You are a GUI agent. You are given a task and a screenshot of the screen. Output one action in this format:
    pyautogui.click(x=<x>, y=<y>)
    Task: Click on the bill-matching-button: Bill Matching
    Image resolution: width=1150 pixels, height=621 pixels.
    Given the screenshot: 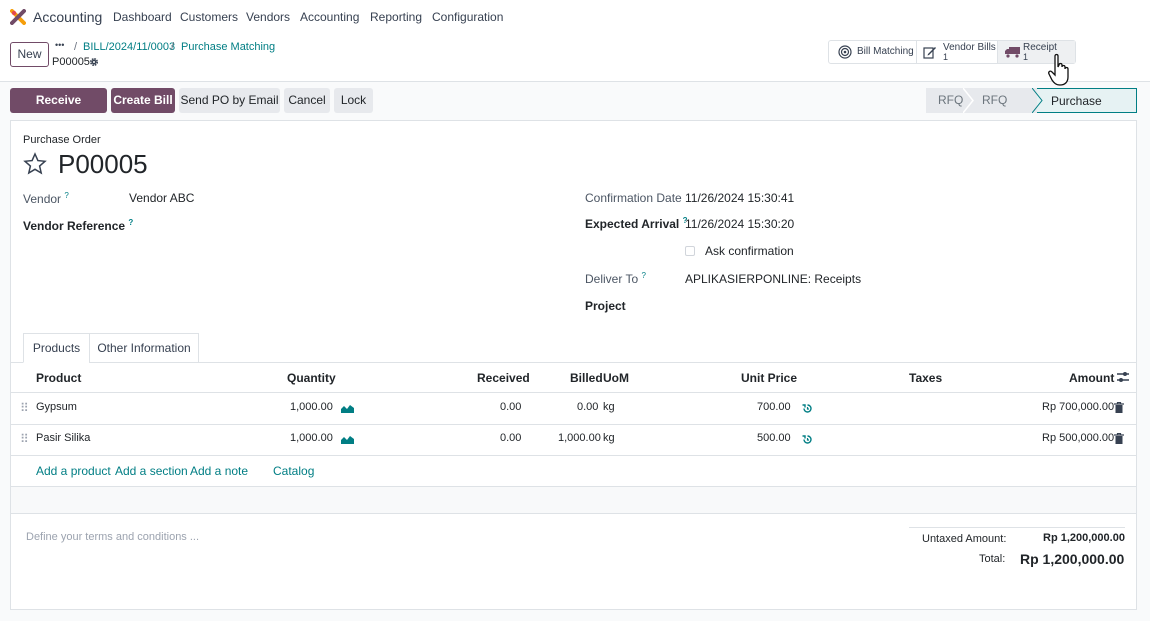 What is the action you would take?
    pyautogui.click(x=873, y=52)
    